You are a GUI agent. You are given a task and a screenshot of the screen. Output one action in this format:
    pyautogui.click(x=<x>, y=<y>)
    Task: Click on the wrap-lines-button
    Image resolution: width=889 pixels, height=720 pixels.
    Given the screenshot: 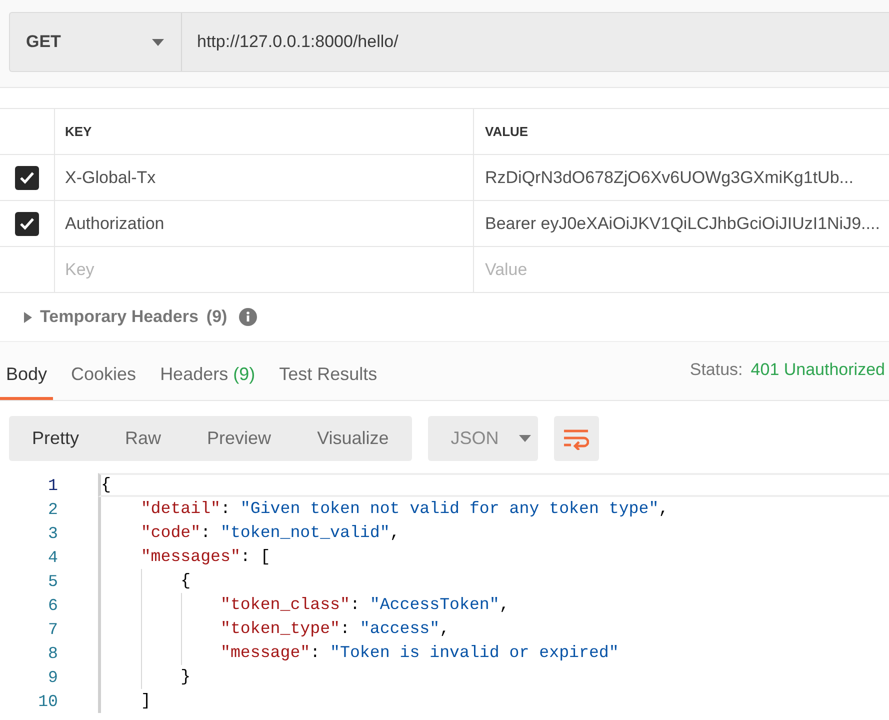 What is the action you would take?
    pyautogui.click(x=576, y=438)
    